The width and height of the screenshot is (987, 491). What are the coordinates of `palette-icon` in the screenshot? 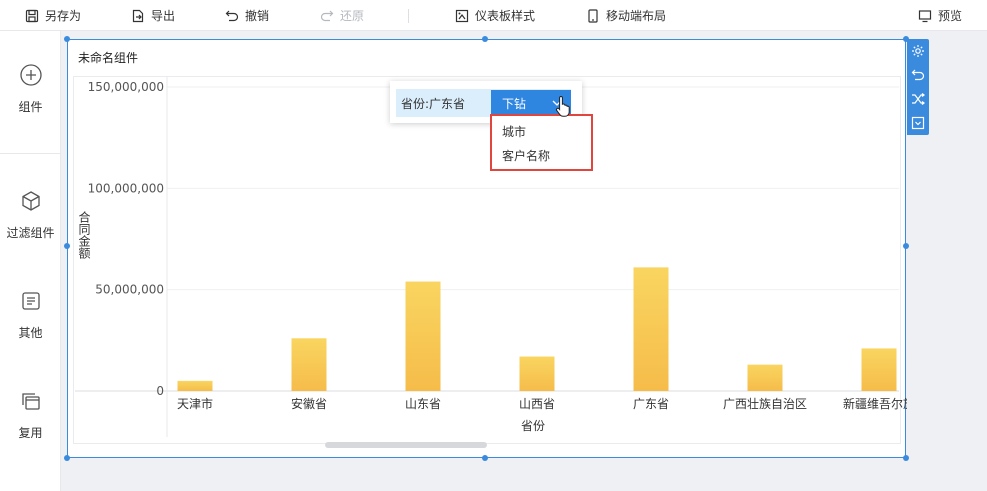 It's located at (462, 15).